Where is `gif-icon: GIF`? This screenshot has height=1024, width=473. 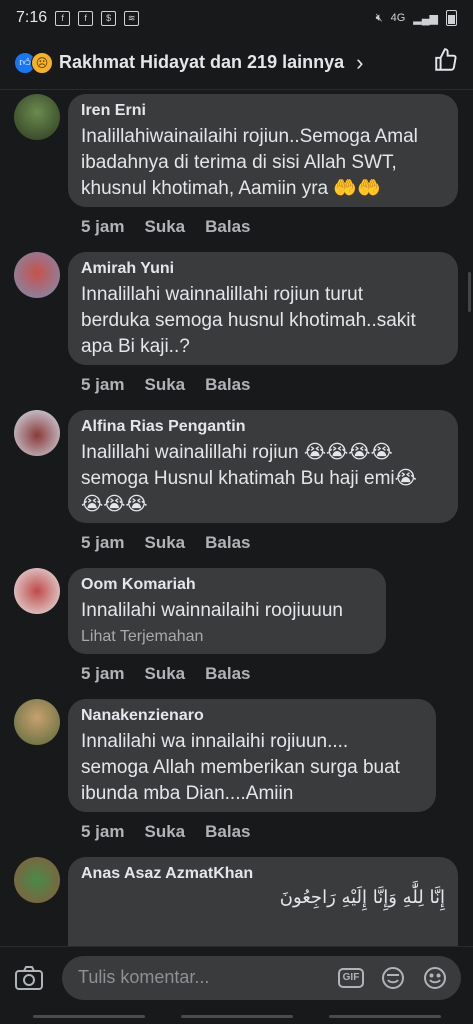 gif-icon: GIF is located at coordinates (351, 978).